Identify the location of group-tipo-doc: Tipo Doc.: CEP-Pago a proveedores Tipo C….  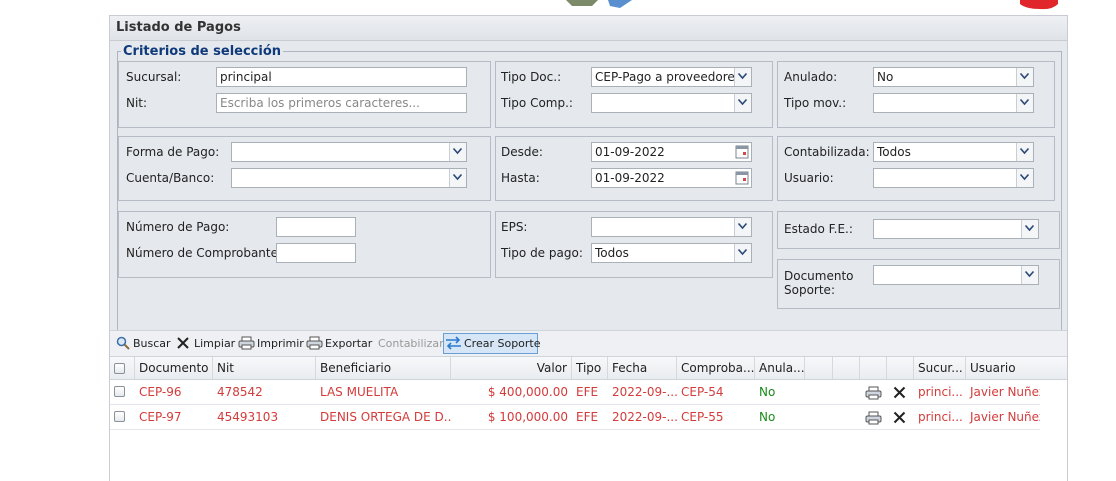
(634, 94).